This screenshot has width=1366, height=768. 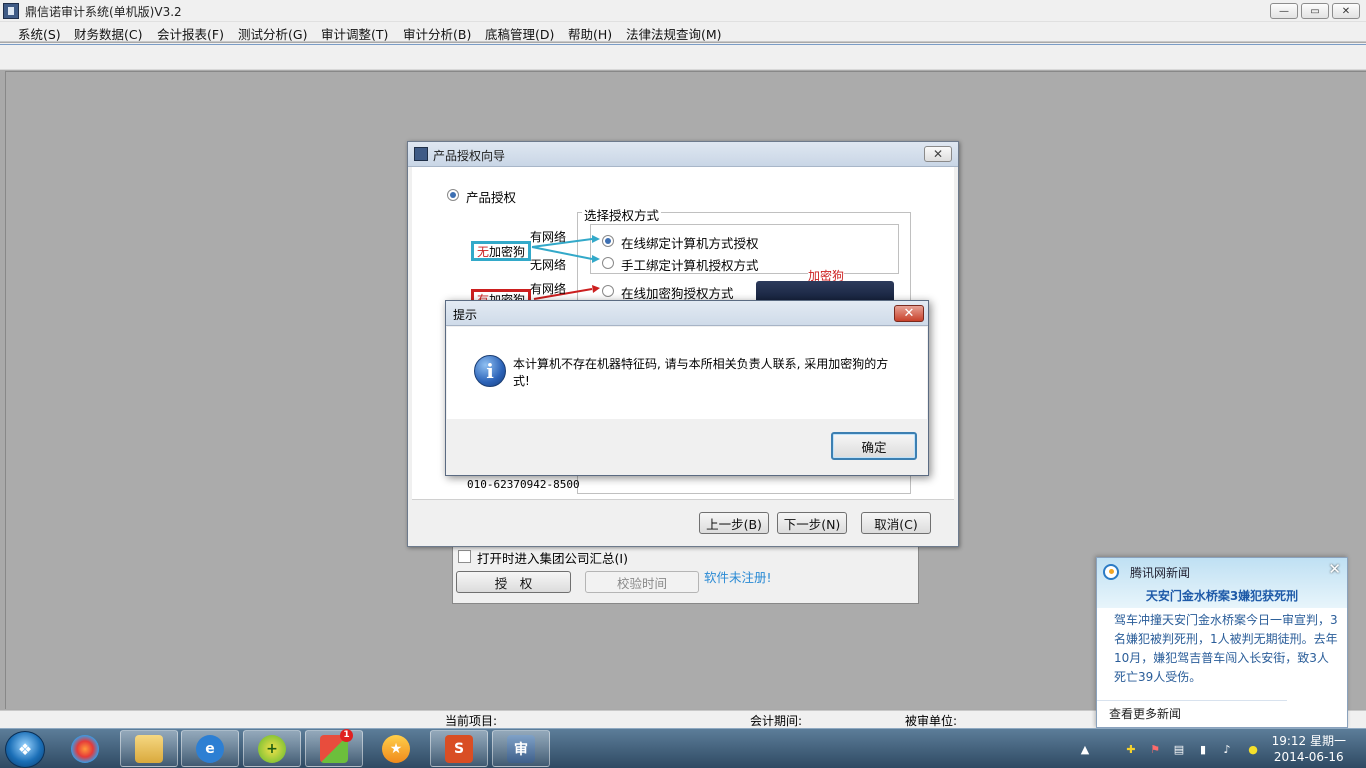 I want to click on wizard-icon, so click(x=421, y=154).